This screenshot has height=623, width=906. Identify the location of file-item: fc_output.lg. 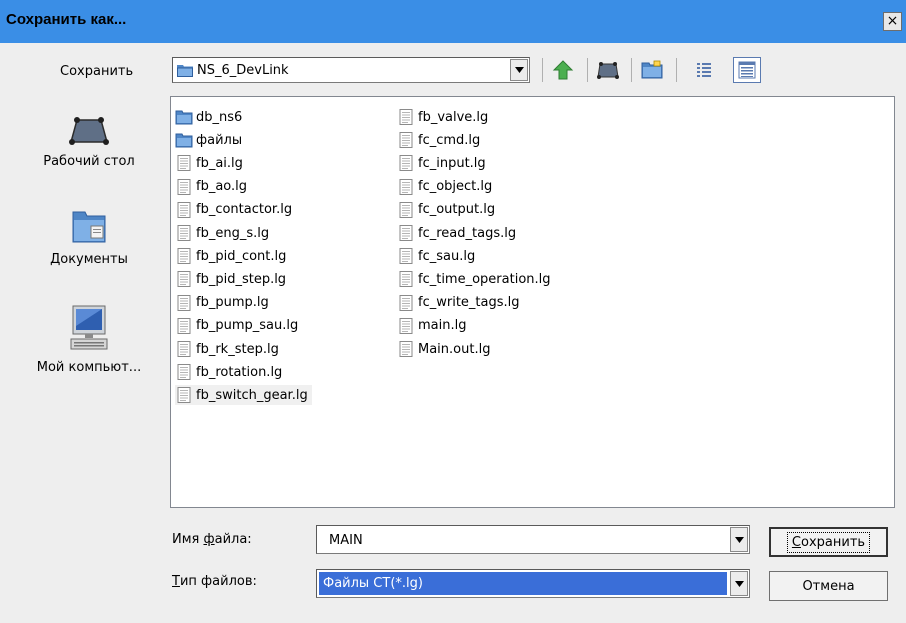
(448, 210).